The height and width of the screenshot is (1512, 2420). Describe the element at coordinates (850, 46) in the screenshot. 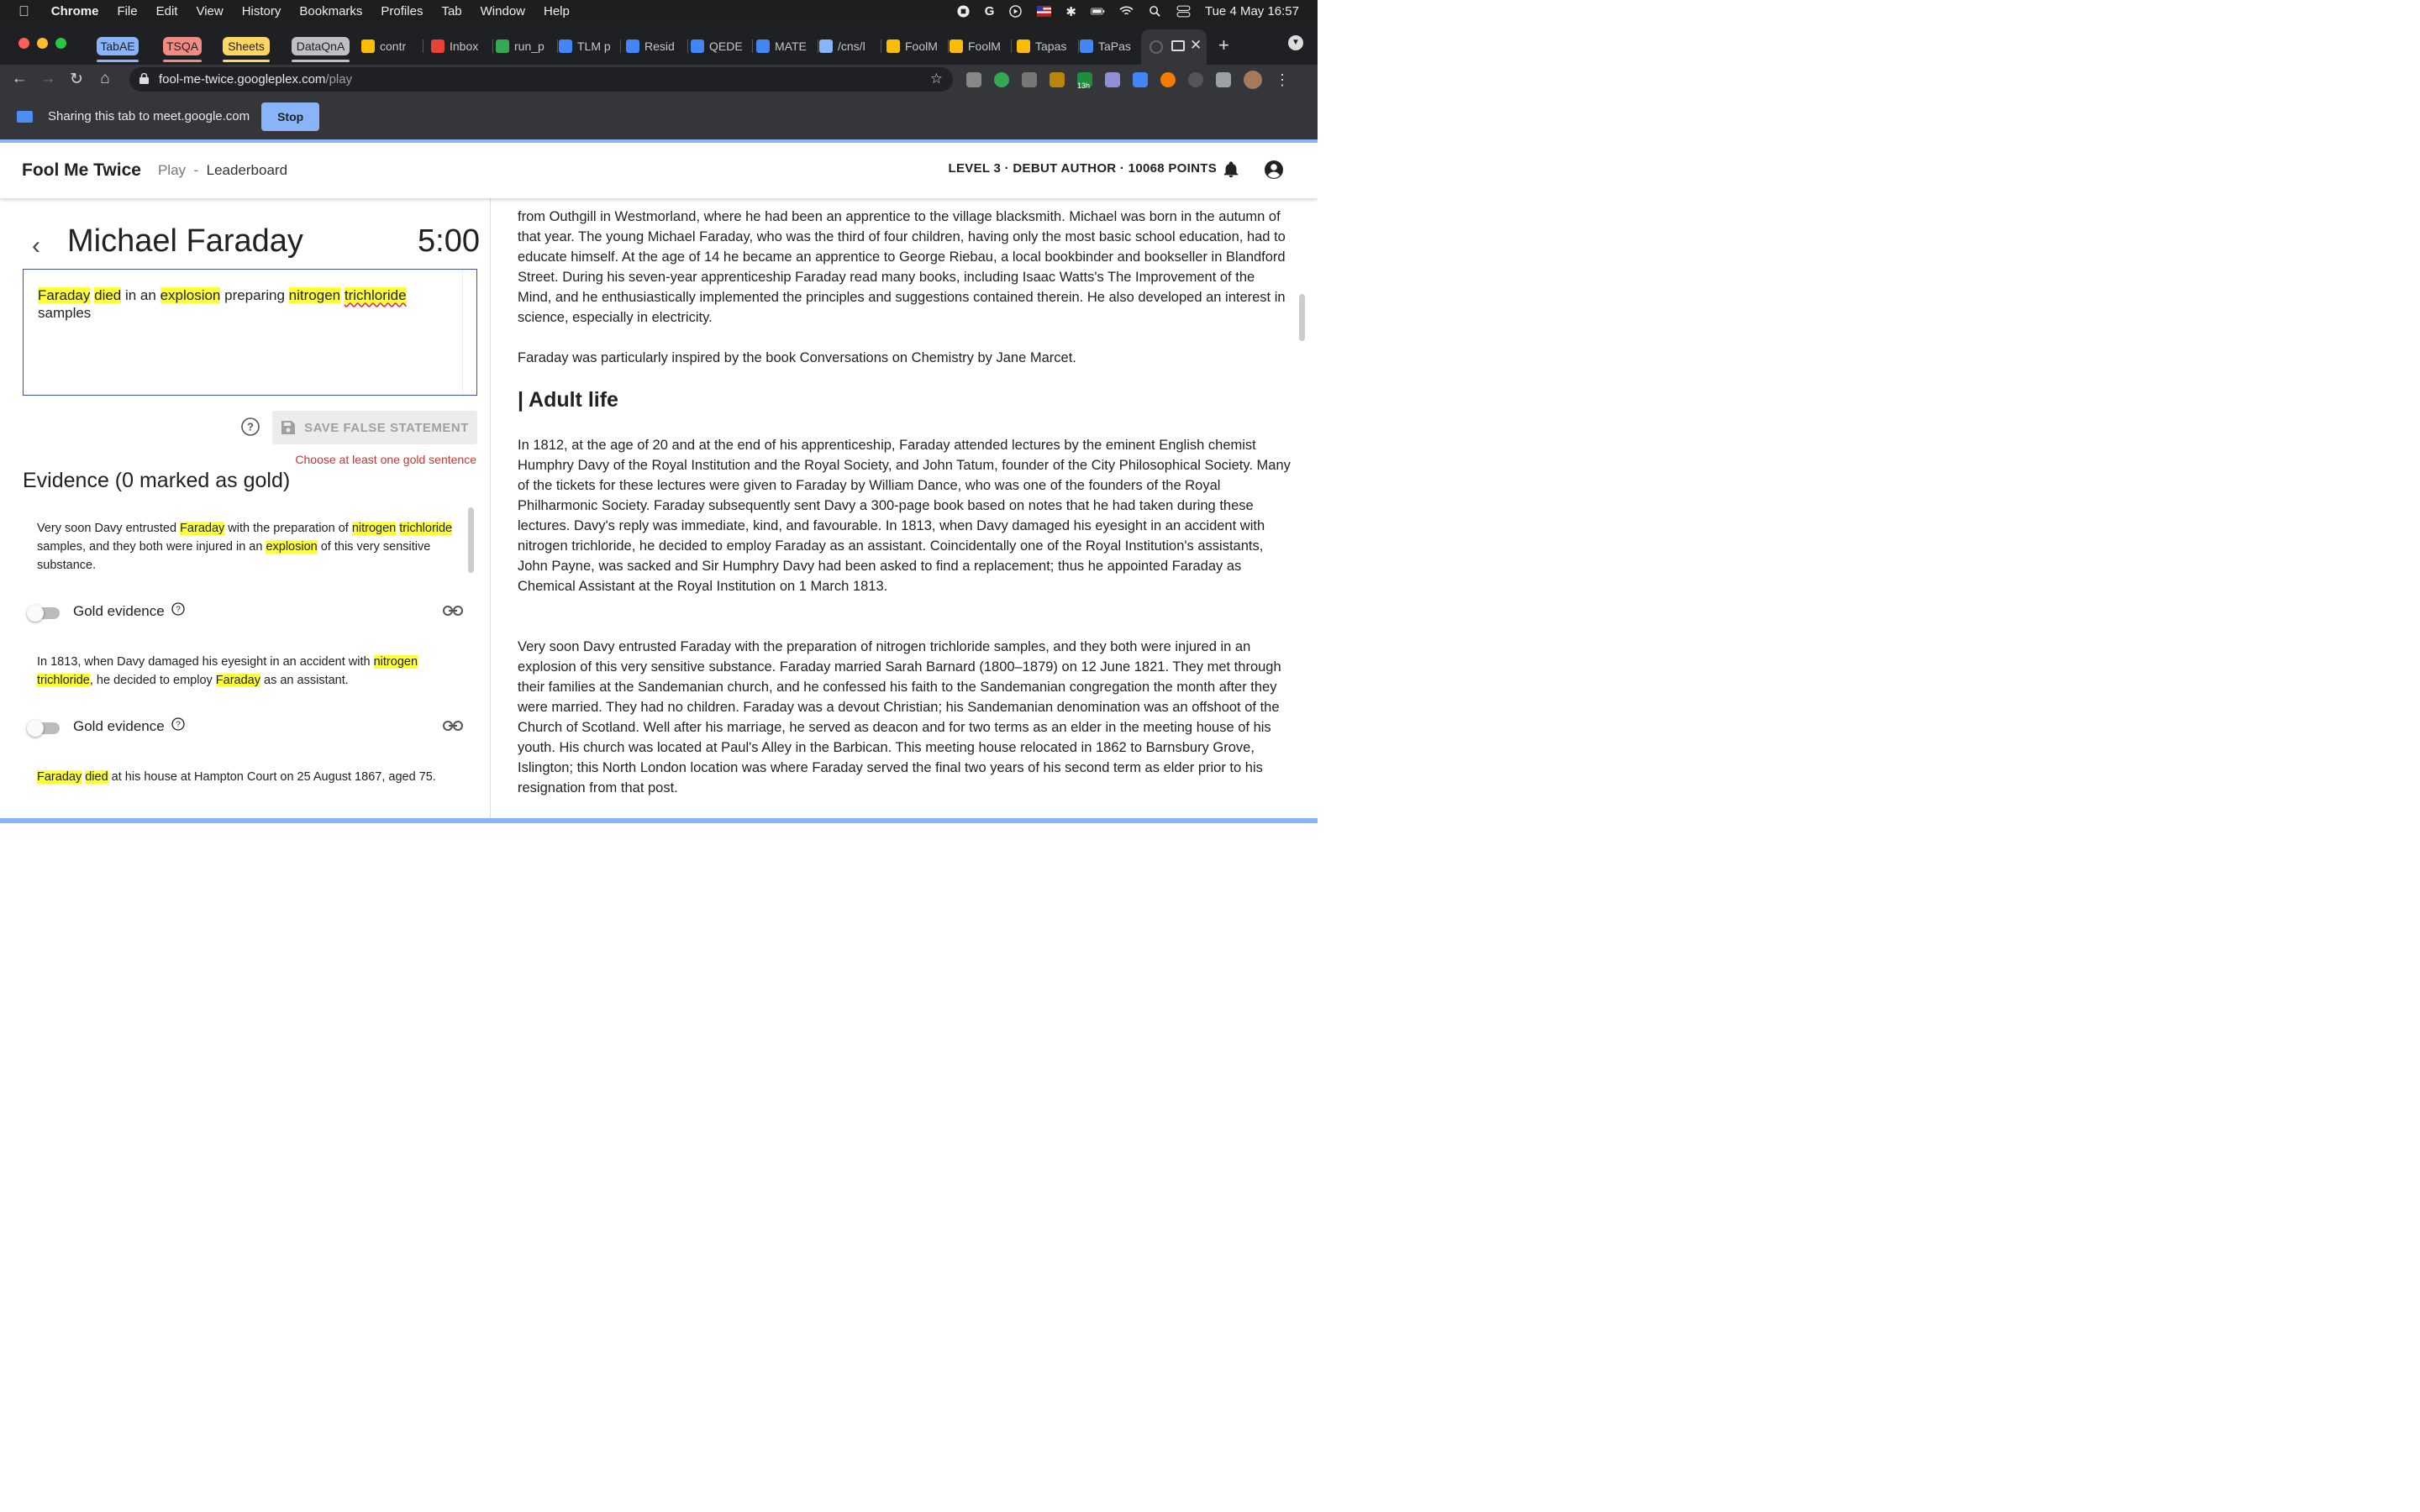

I see `browser-tab: /cns/l` at that location.